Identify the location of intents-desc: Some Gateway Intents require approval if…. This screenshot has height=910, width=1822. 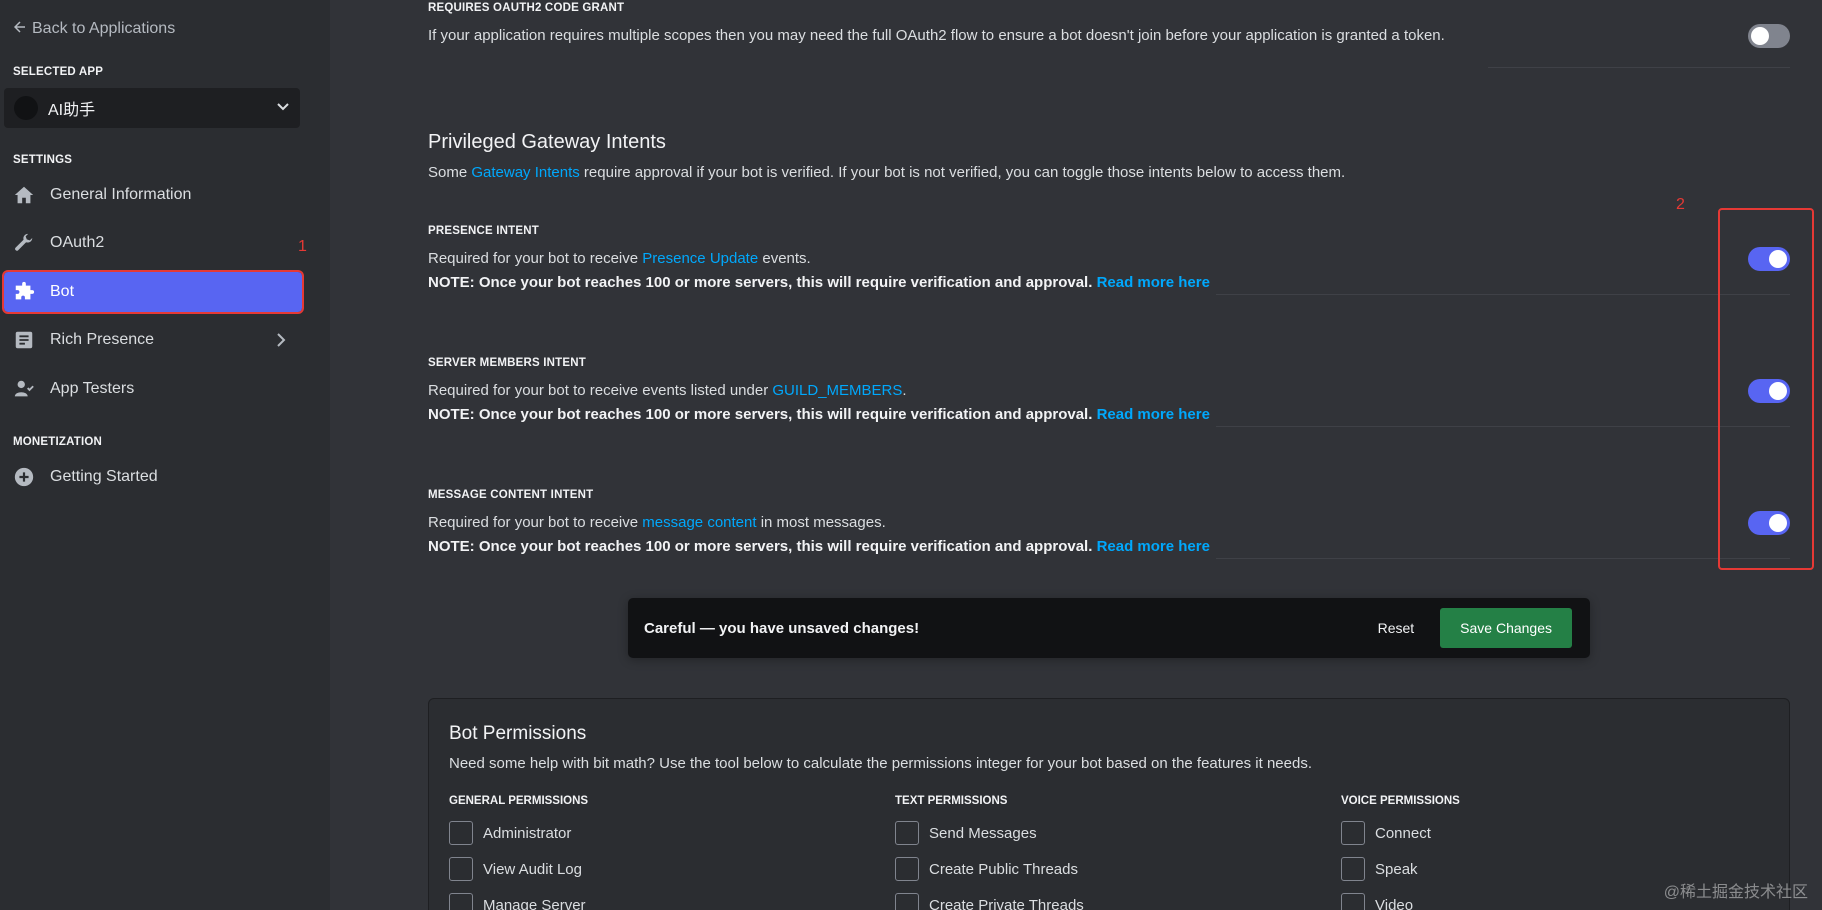
(886, 172).